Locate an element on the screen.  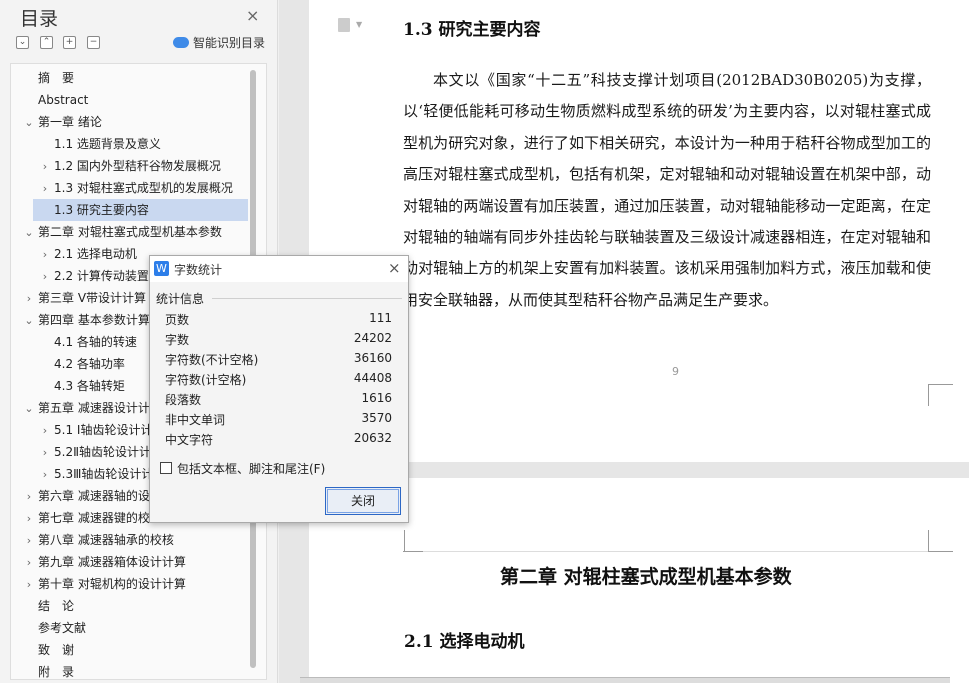
toc-item-label: 1.2 国内外型秸秆谷物发展概况 is located at coordinates (137, 166).